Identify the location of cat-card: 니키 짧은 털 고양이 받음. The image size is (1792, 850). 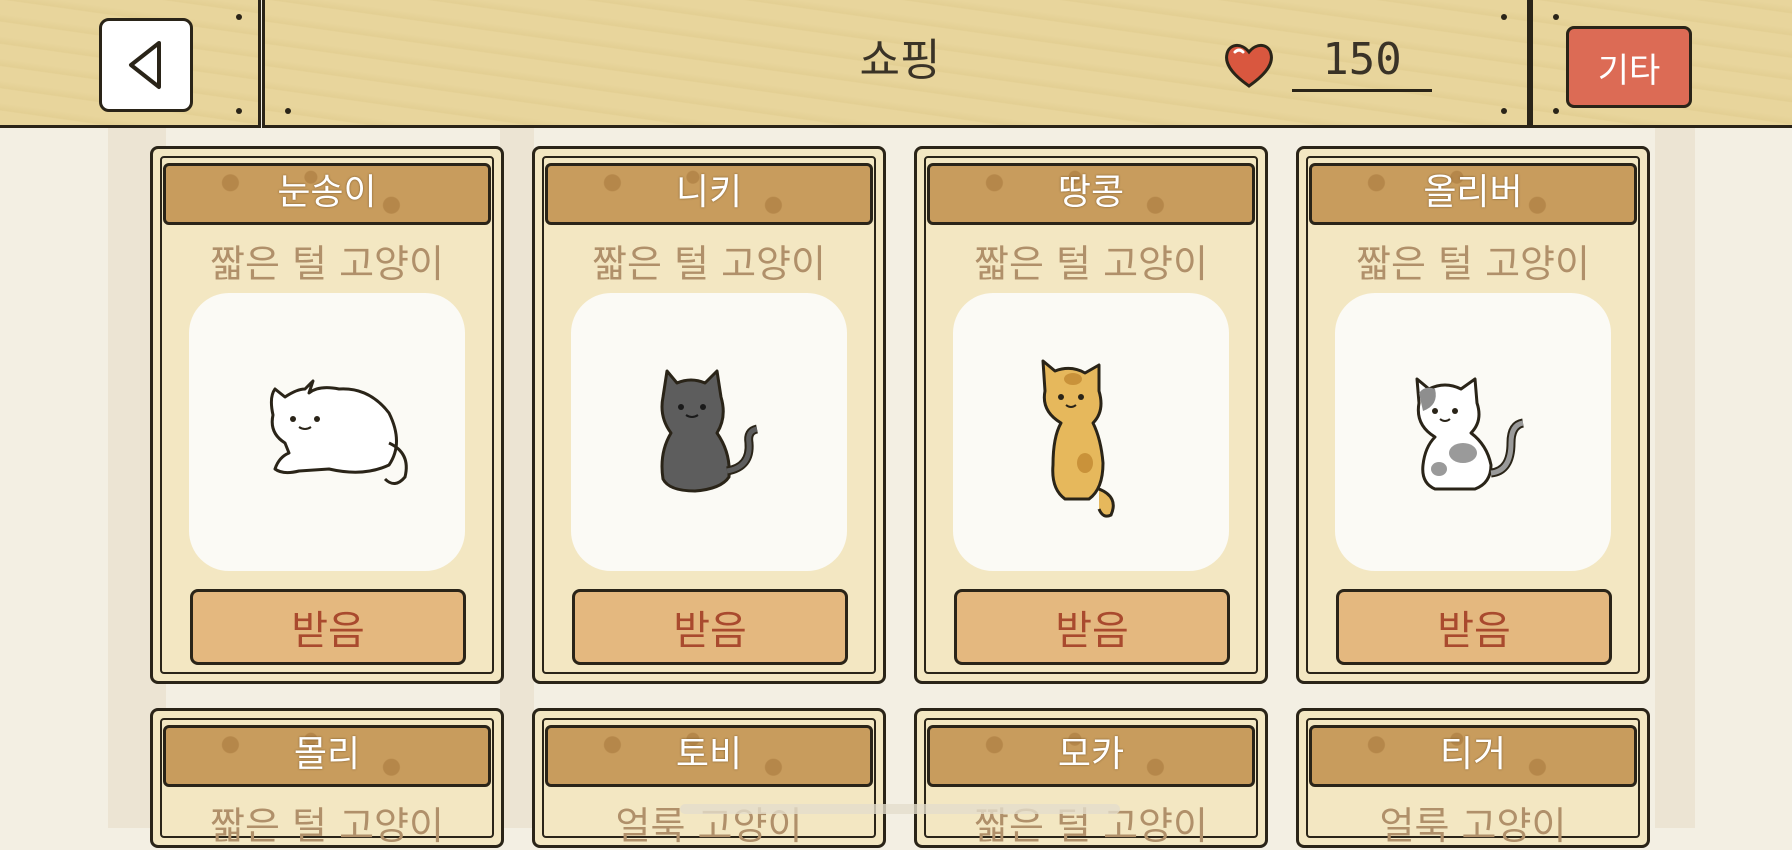
(709, 415).